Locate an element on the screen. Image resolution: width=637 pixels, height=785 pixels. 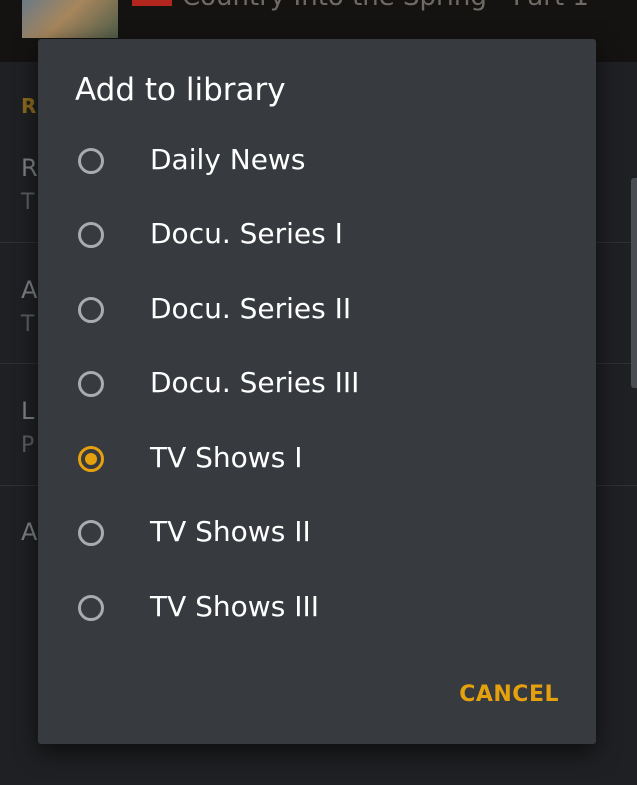
library-option-label: TV Shows III is located at coordinates (234, 606).